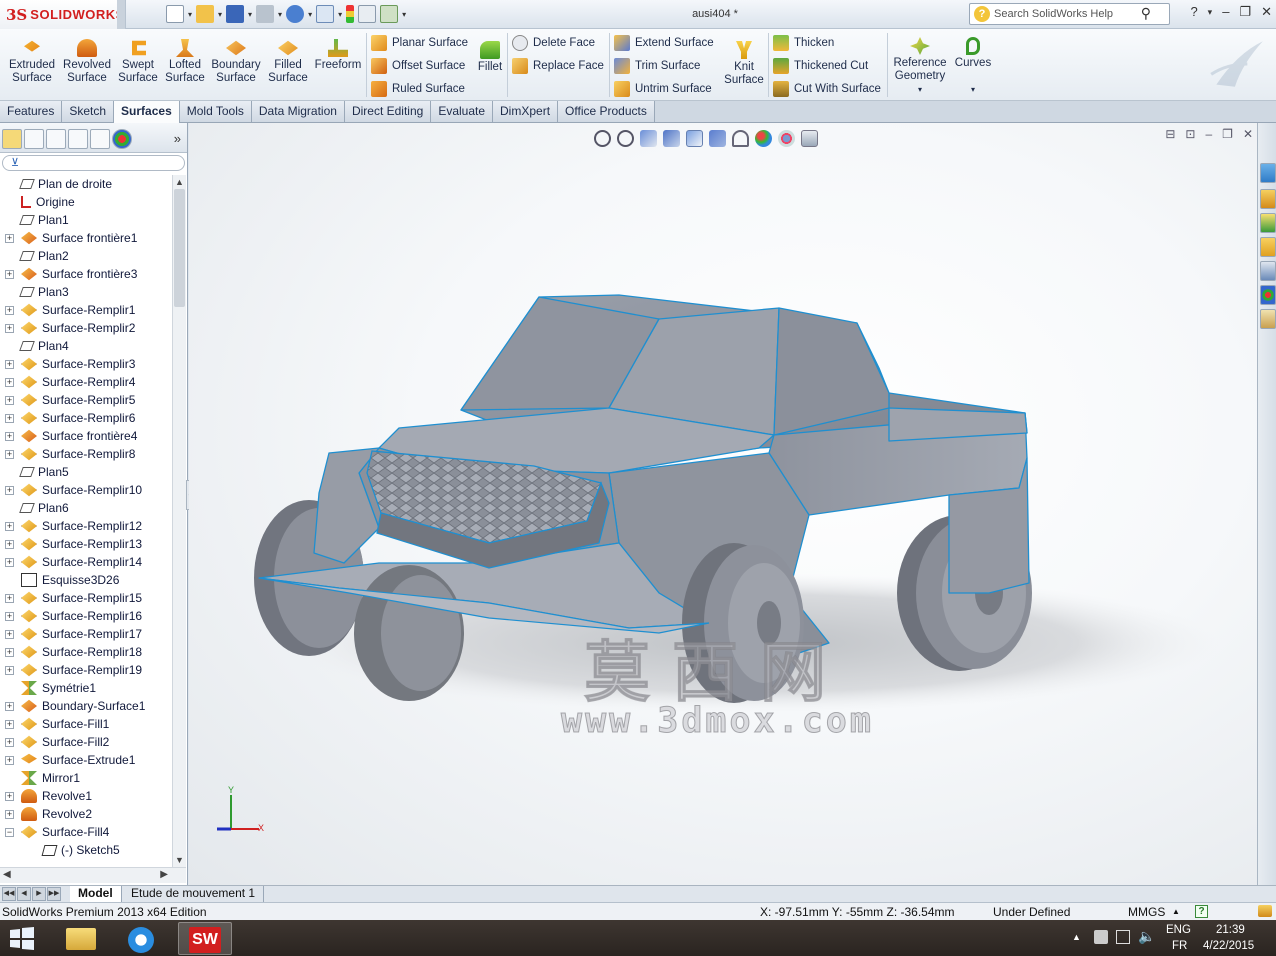 The width and height of the screenshot is (1276, 956). Describe the element at coordinates (87, 62) in the screenshot. I see `revolved-surface-button: Revolved Surface` at that location.